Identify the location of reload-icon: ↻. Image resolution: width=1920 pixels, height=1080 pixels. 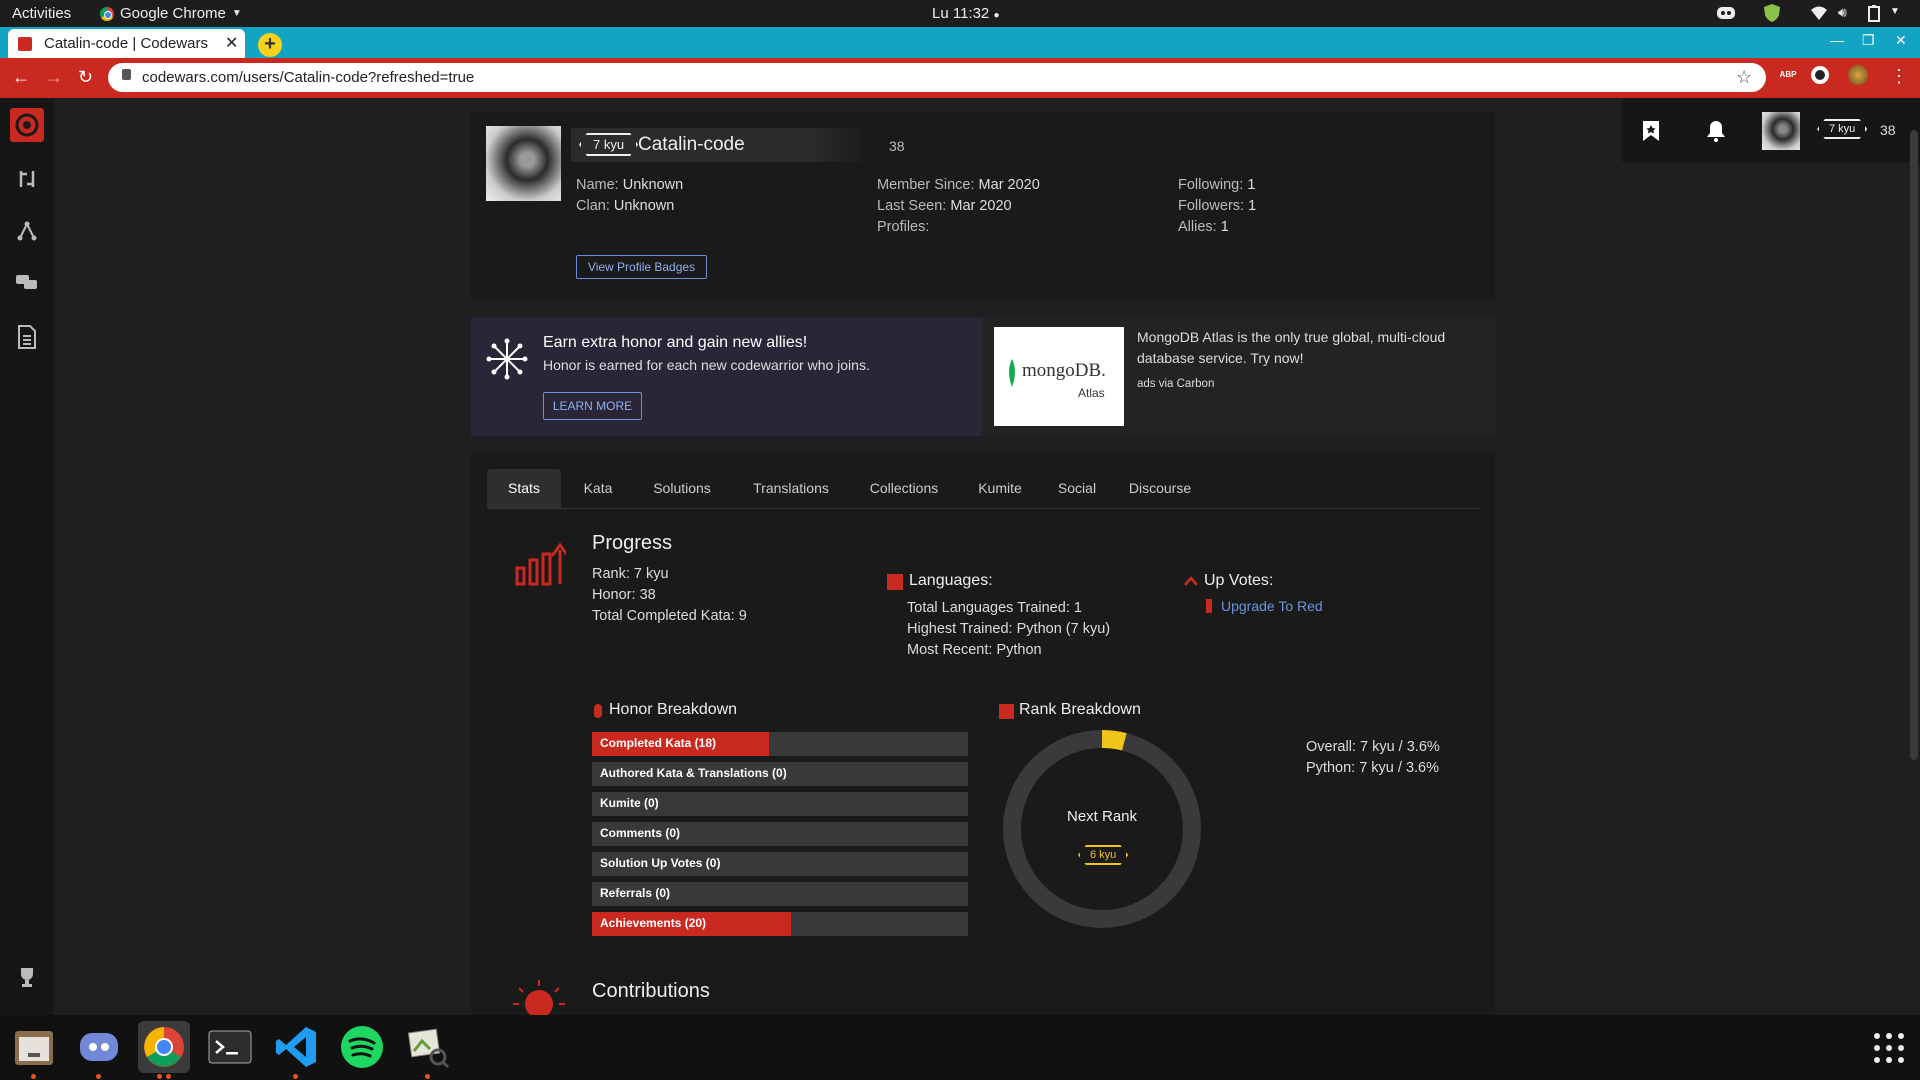
(85, 77).